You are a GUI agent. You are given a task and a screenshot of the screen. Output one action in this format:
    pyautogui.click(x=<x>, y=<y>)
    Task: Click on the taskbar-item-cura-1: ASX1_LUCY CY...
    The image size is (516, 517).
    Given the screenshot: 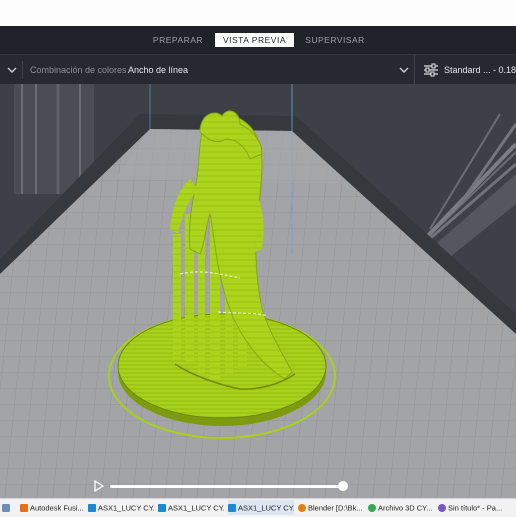 What is the action you would take?
    pyautogui.click(x=121, y=507)
    